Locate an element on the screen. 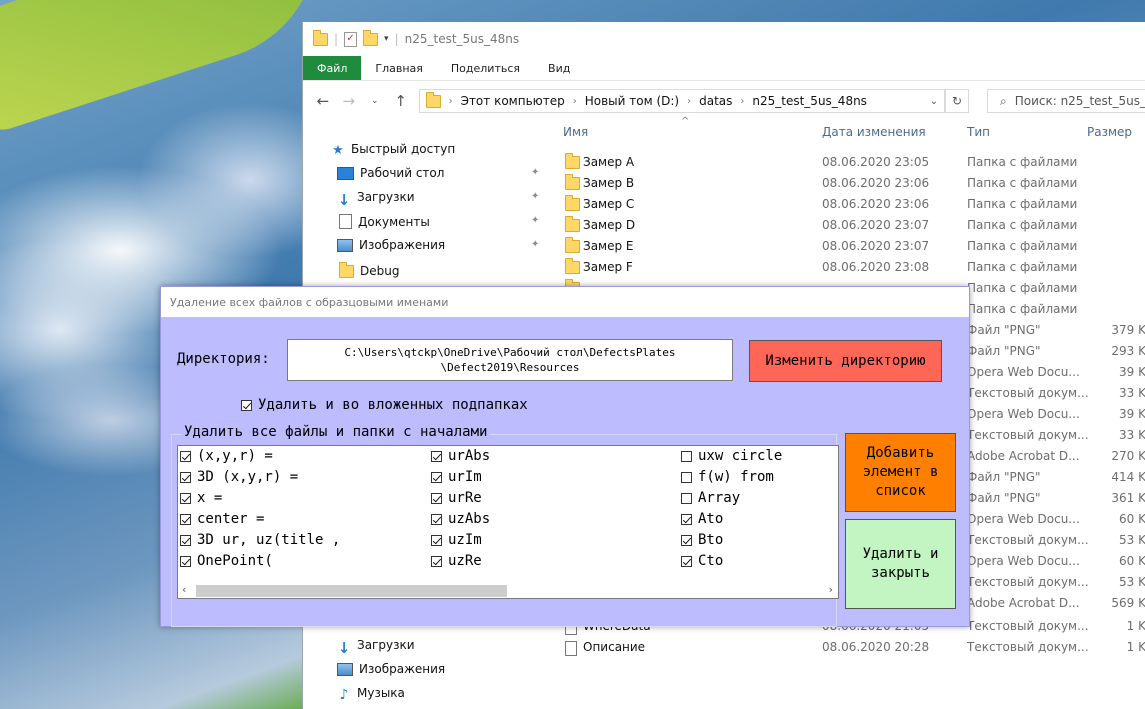 The height and width of the screenshot is (709, 1145). list-item: urRe is located at coordinates (456, 498).